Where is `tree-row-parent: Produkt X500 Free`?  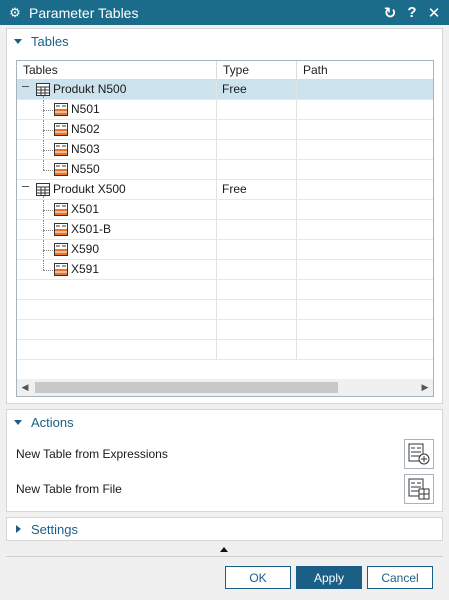
tree-row-parent: Produkt X500 Free is located at coordinates (225, 190).